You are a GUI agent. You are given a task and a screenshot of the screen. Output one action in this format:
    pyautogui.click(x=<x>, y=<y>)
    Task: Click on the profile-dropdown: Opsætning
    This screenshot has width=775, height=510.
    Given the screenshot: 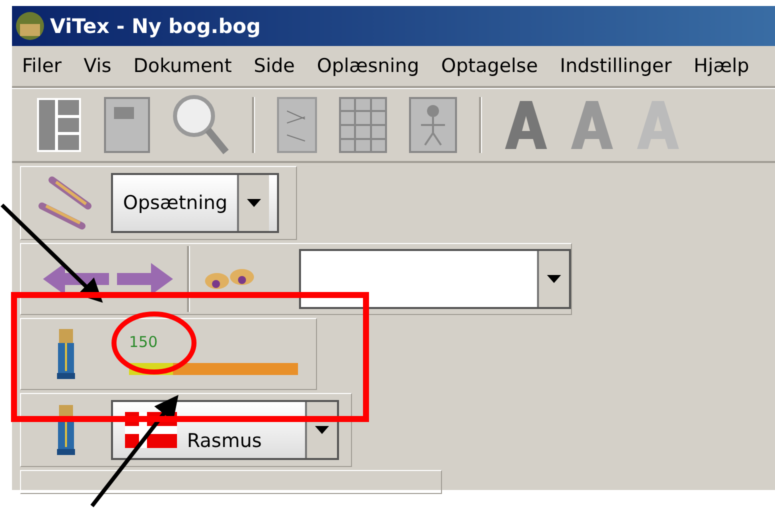 What is the action you would take?
    pyautogui.click(x=195, y=203)
    